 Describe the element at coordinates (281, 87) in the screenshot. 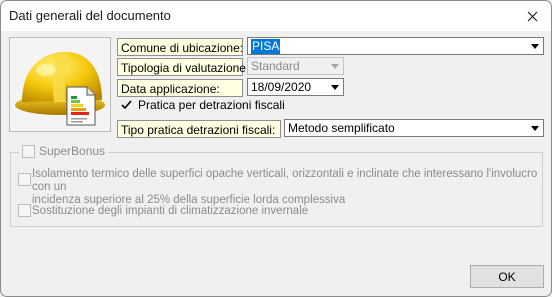

I see `data-value: 18/09/2020` at that location.